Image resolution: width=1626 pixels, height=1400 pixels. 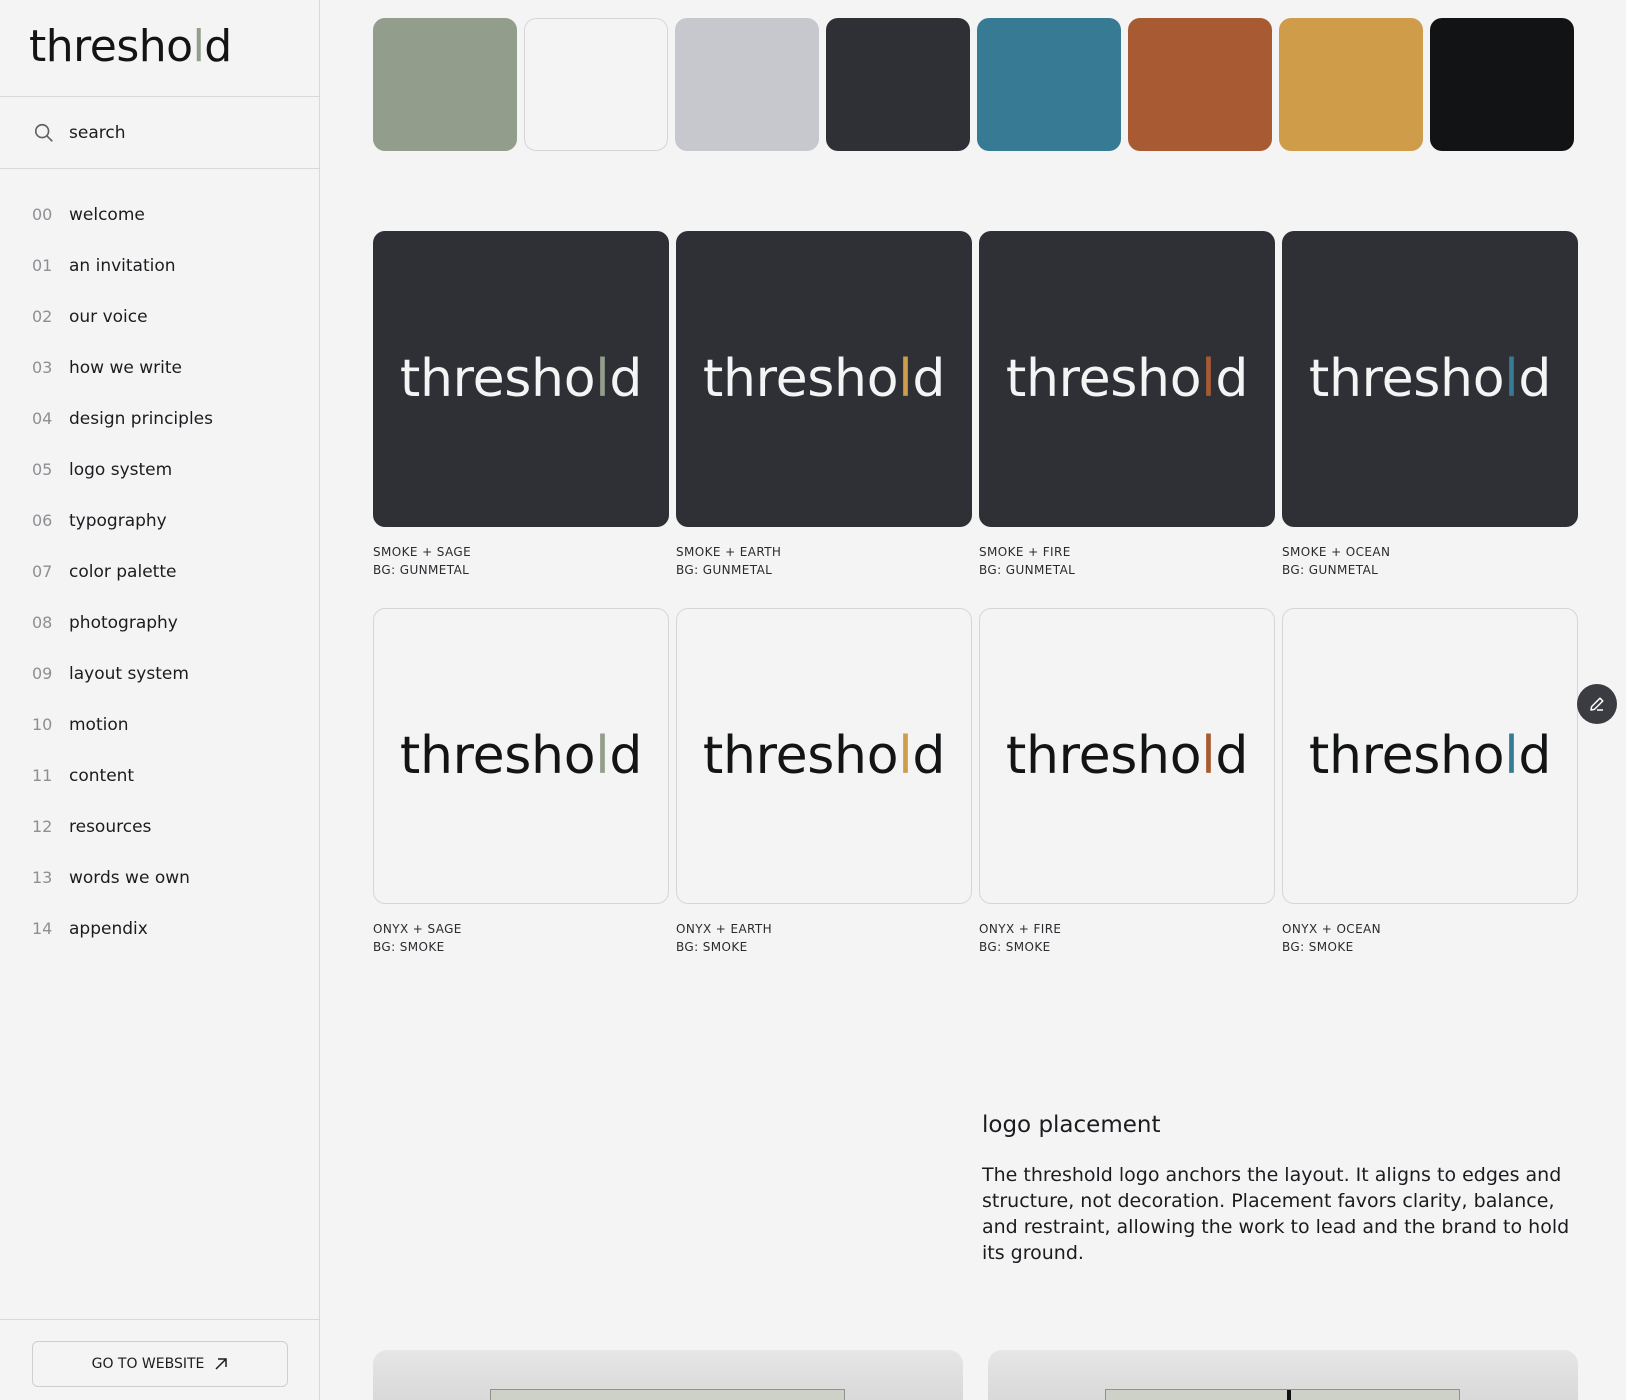 I want to click on logo-caption-colors: SMOKE + SAGE, so click(x=422, y=552).